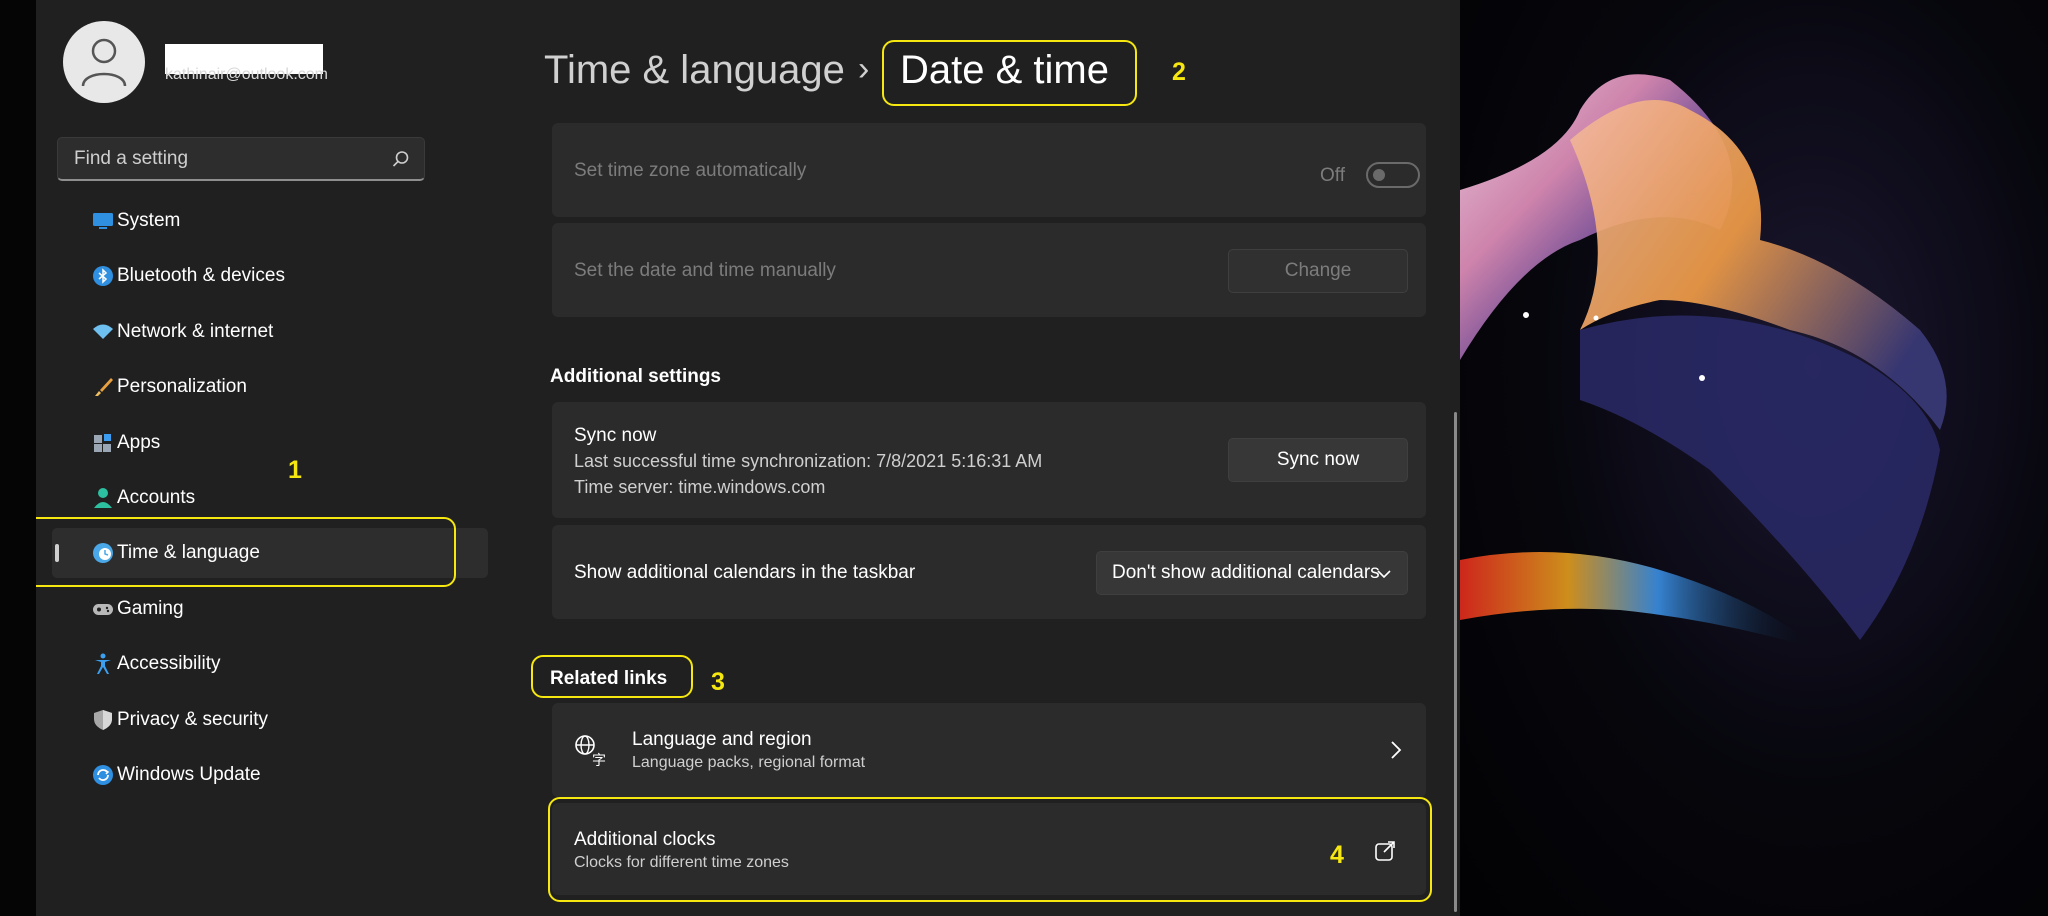 The height and width of the screenshot is (916, 2048). What do you see at coordinates (139, 442) in the screenshot?
I see `nav-label: Apps` at bounding box center [139, 442].